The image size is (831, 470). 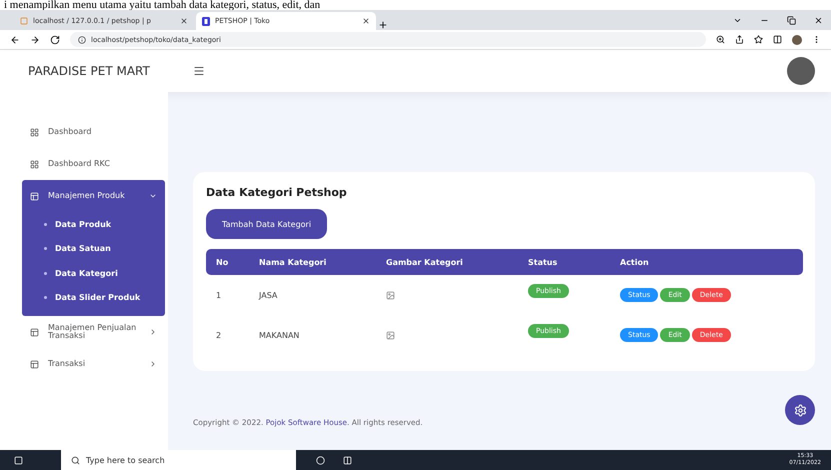 I want to click on gear-icon, so click(x=800, y=410).